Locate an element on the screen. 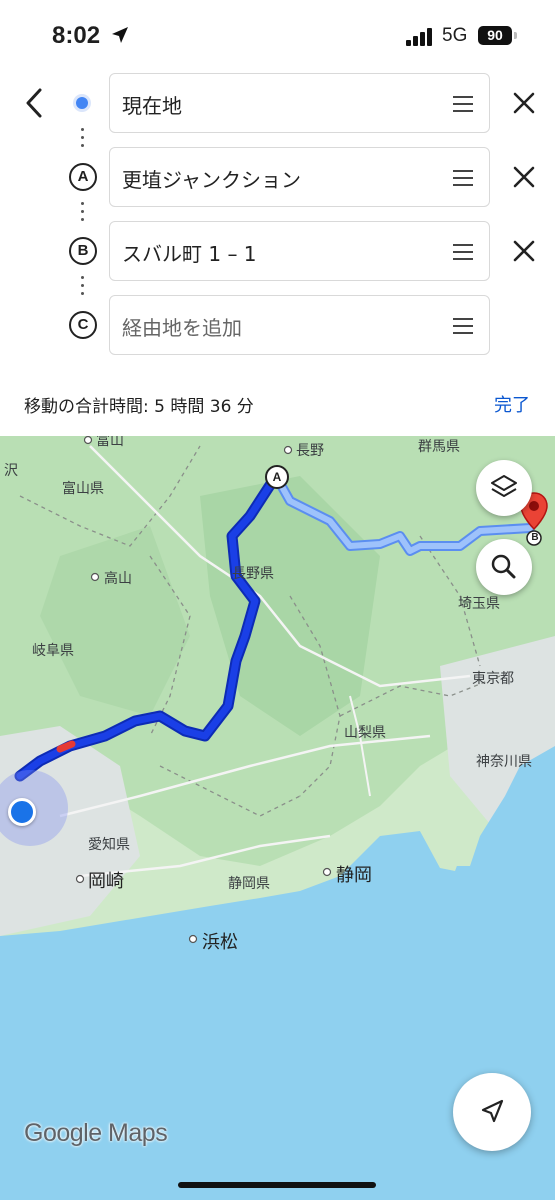  google-maps-logo: Google Maps is located at coordinates (96, 1133).